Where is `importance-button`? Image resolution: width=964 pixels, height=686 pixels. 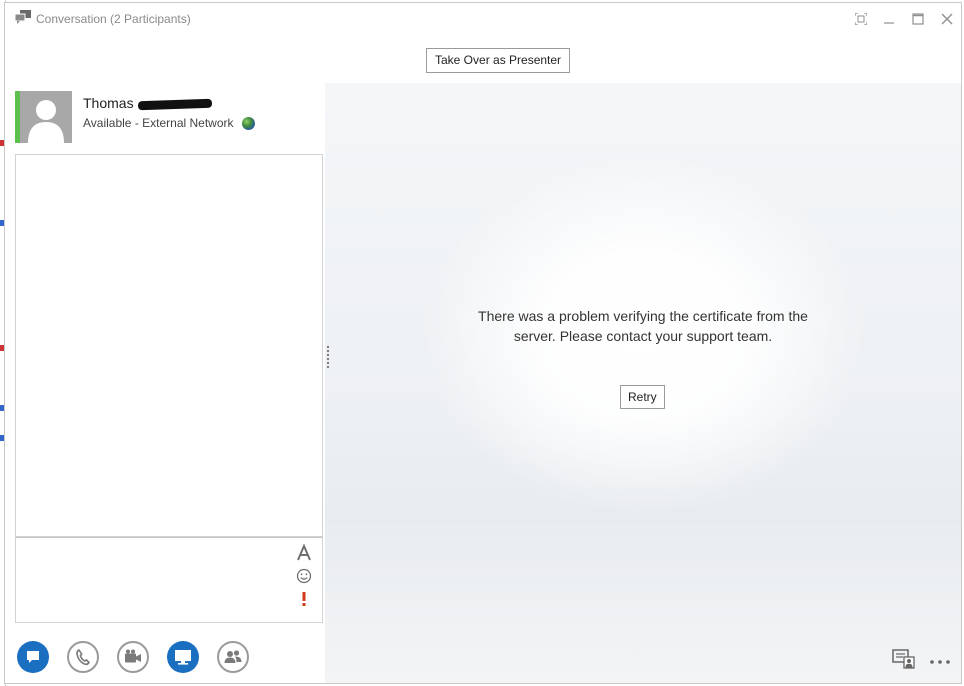
importance-button is located at coordinates (304, 601).